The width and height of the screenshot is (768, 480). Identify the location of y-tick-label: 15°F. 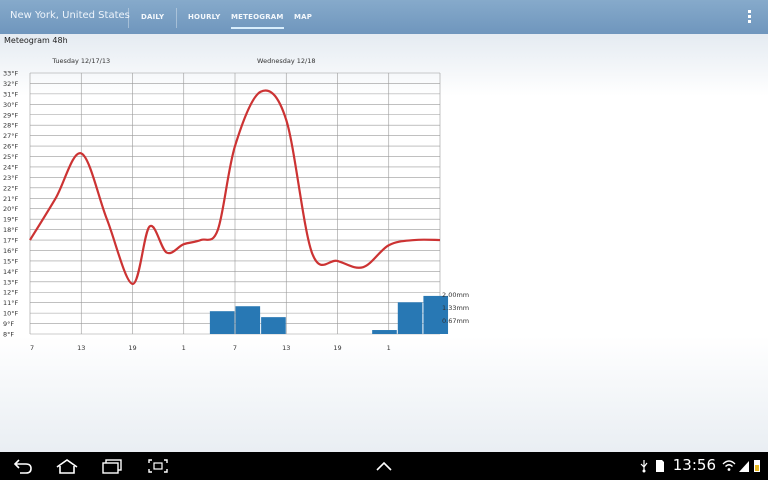
(11, 261).